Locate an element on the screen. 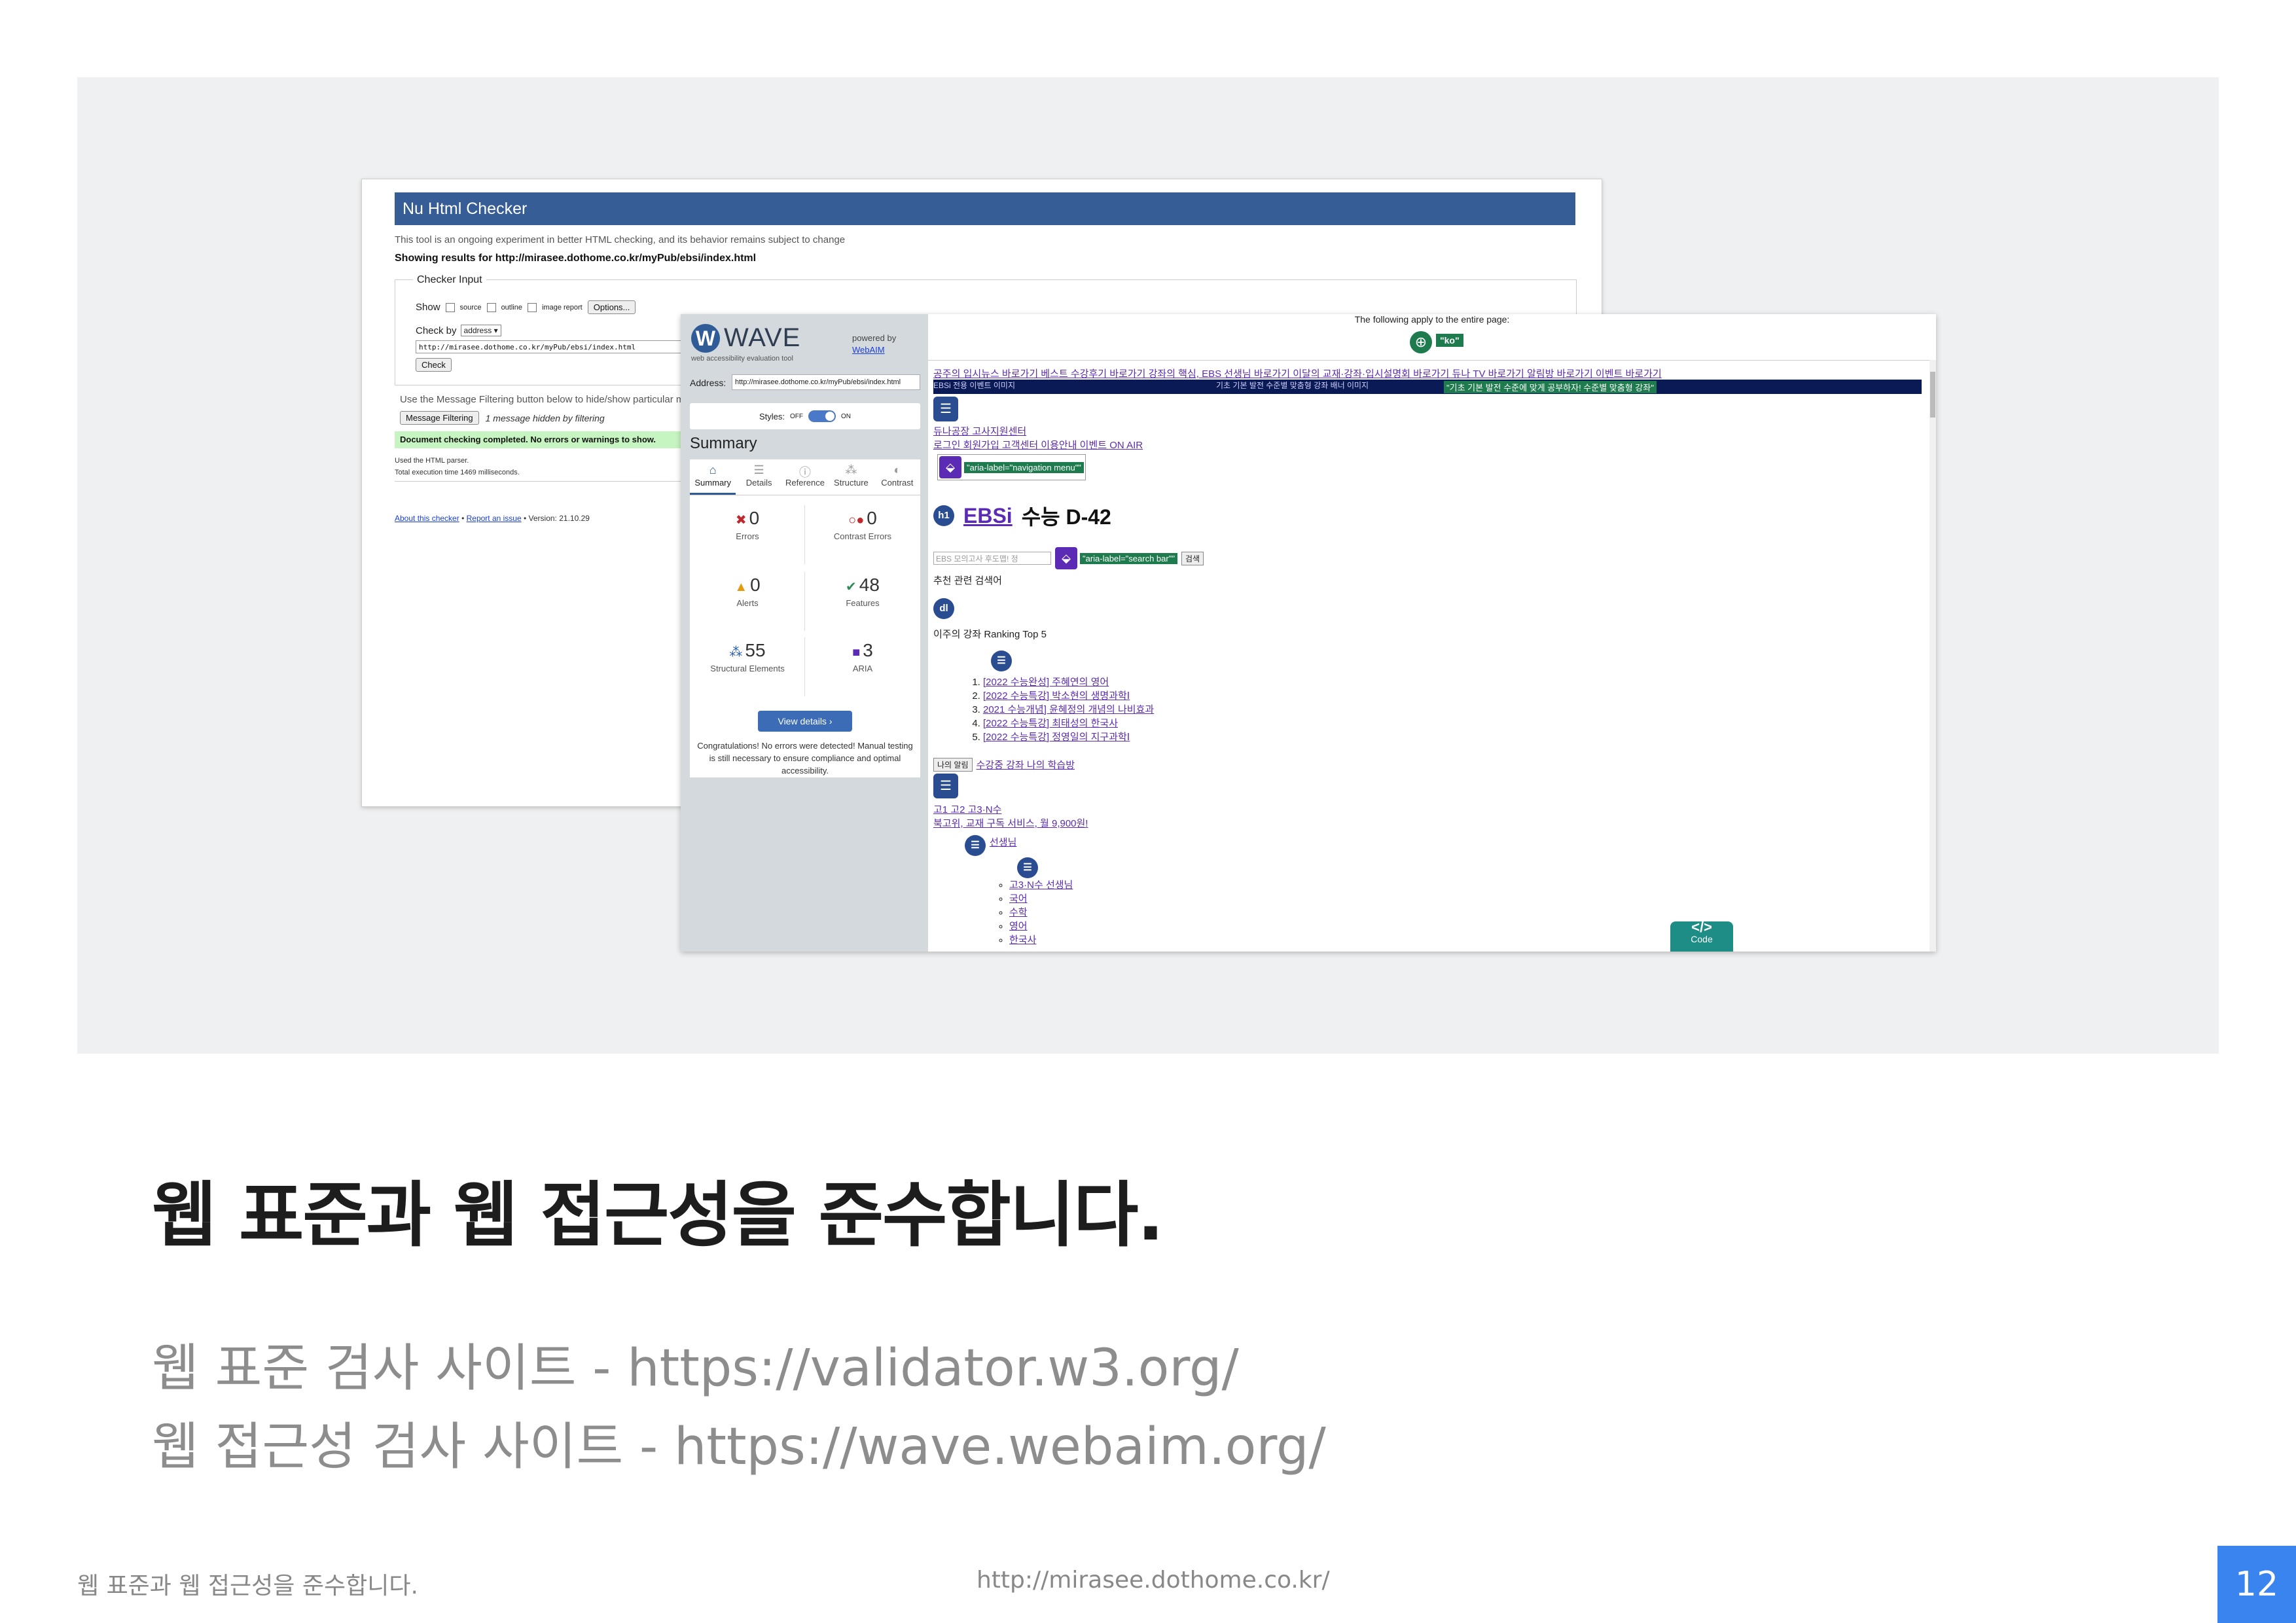  banner-image-alt-2: 기초 기본 발전 수준별 맞춤형 강좌 배너 이미지 is located at coordinates (1292, 385).